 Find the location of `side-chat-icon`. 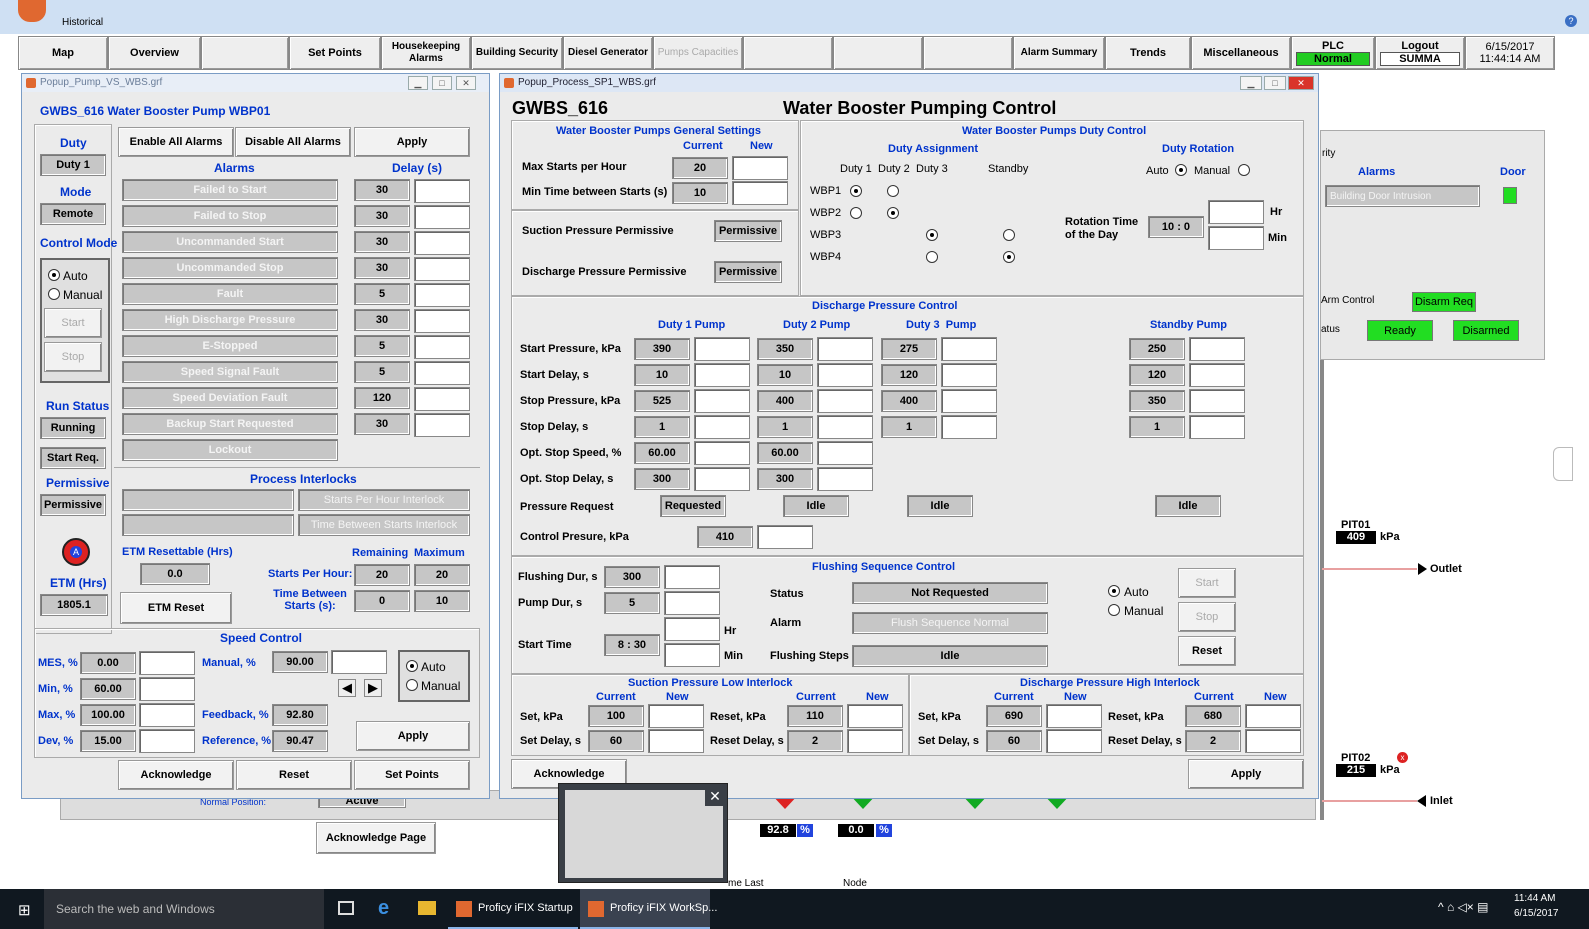

side-chat-icon is located at coordinates (1563, 464).